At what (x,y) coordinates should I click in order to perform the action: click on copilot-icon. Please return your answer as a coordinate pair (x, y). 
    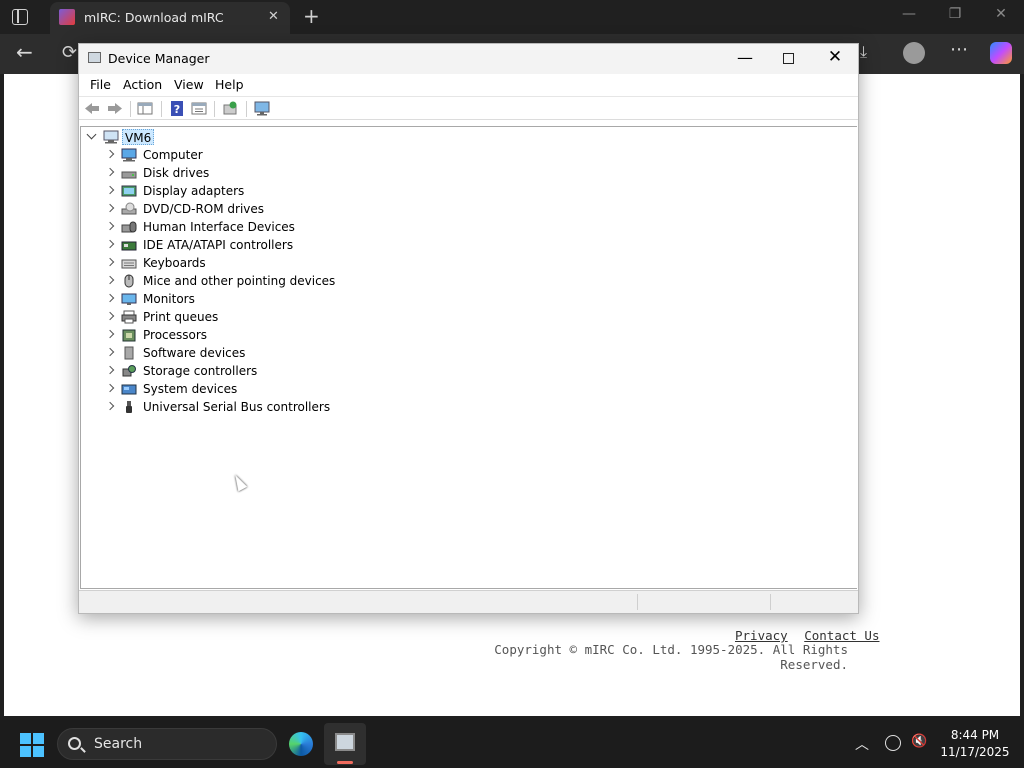
    Looking at the image, I should click on (1001, 53).